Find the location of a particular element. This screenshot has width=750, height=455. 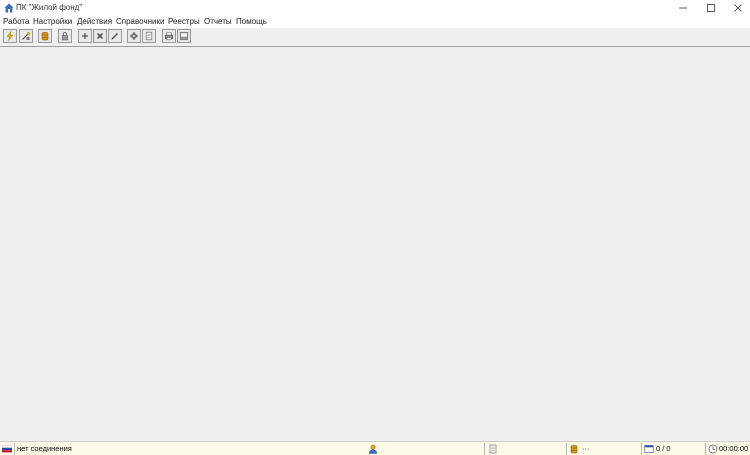

delete-icon is located at coordinates (100, 36).